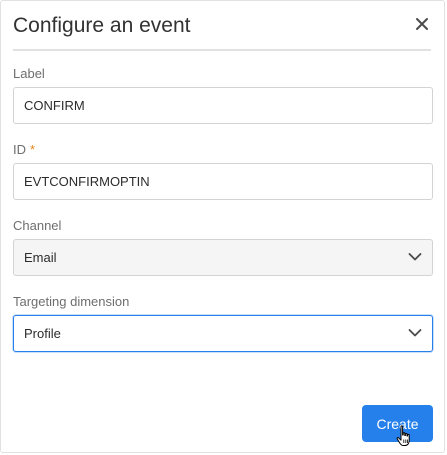 This screenshot has width=447, height=455. I want to click on channel-field-label: Channel, so click(37, 226).